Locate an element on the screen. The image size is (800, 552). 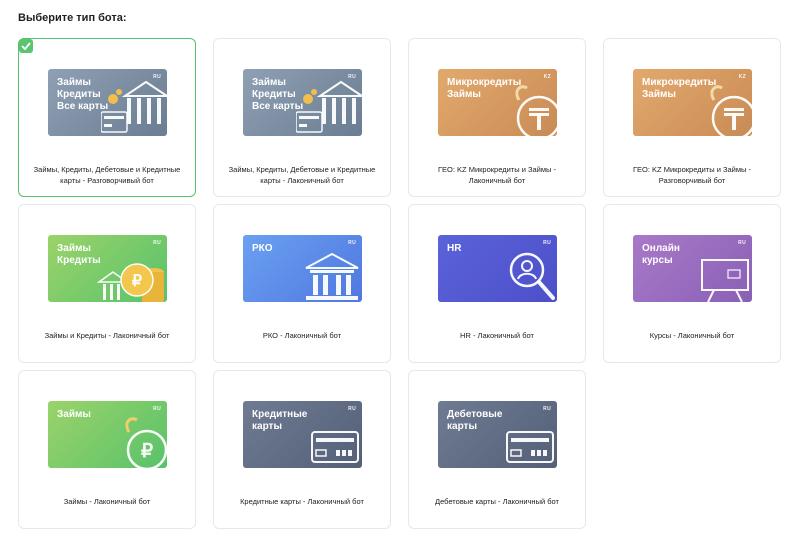
banner-title: Займы is located at coordinates (74, 414).